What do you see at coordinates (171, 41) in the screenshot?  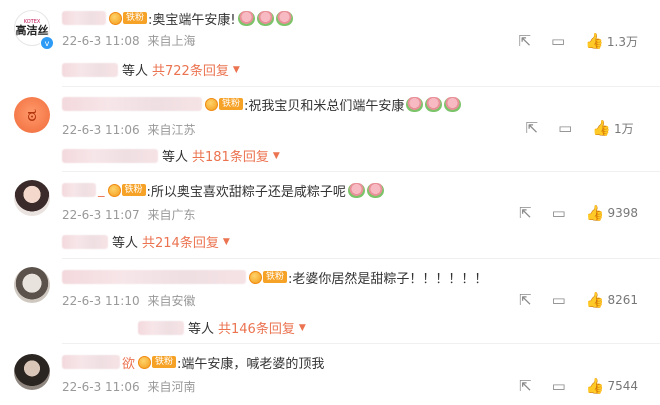 I see `comment-location: 来自上海` at bounding box center [171, 41].